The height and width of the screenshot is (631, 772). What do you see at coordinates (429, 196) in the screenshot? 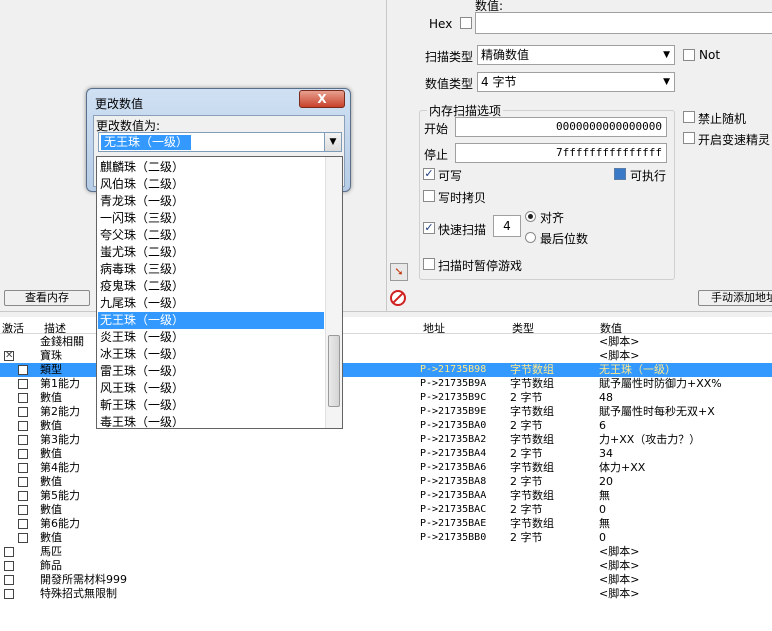
I see `copy-on-write-checkbox` at bounding box center [429, 196].